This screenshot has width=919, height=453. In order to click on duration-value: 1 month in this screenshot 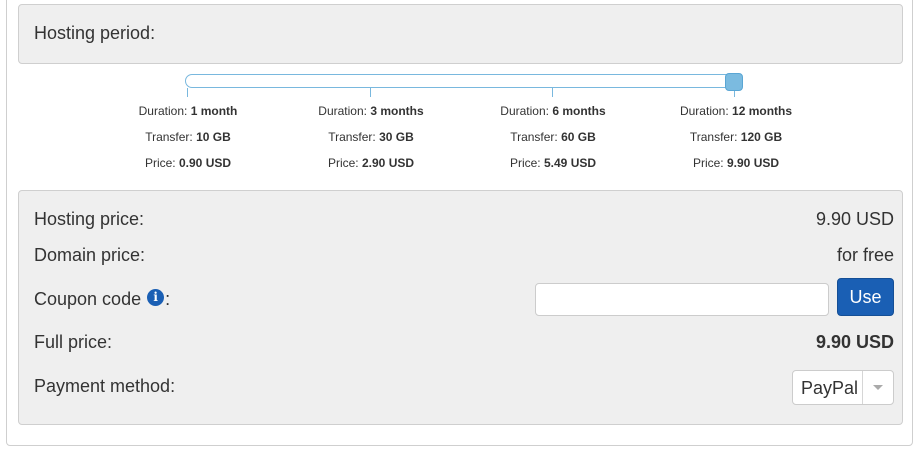, I will do `click(214, 111)`.